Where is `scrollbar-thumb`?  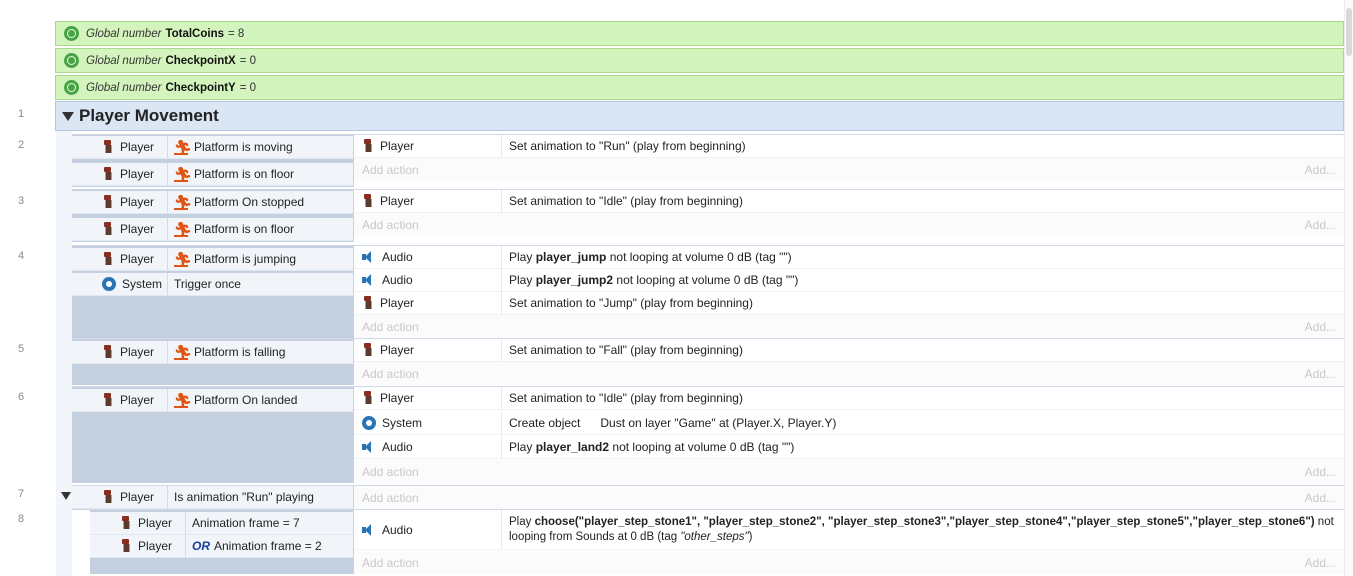
scrollbar-thumb is located at coordinates (1349, 32).